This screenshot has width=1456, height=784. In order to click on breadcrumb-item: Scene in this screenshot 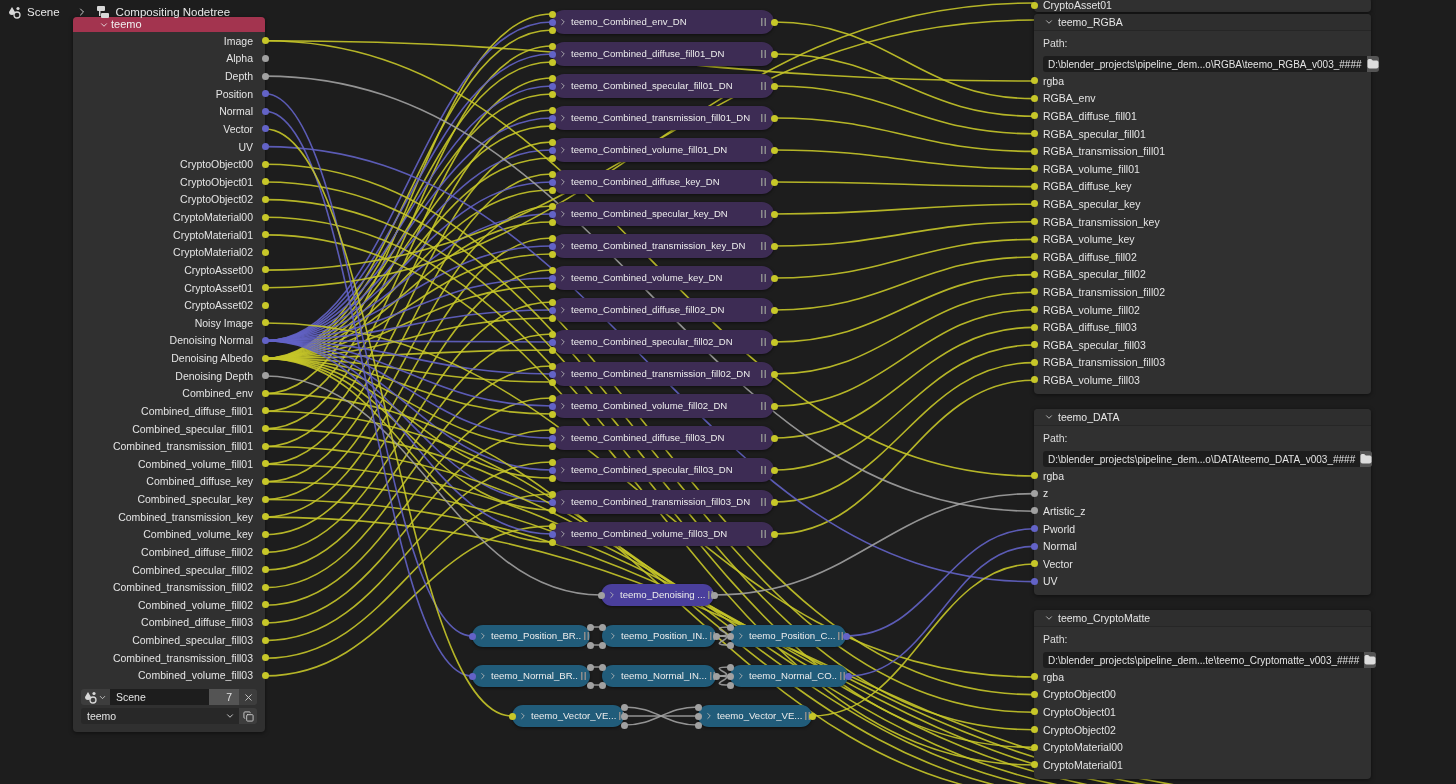, I will do `click(43, 12)`.